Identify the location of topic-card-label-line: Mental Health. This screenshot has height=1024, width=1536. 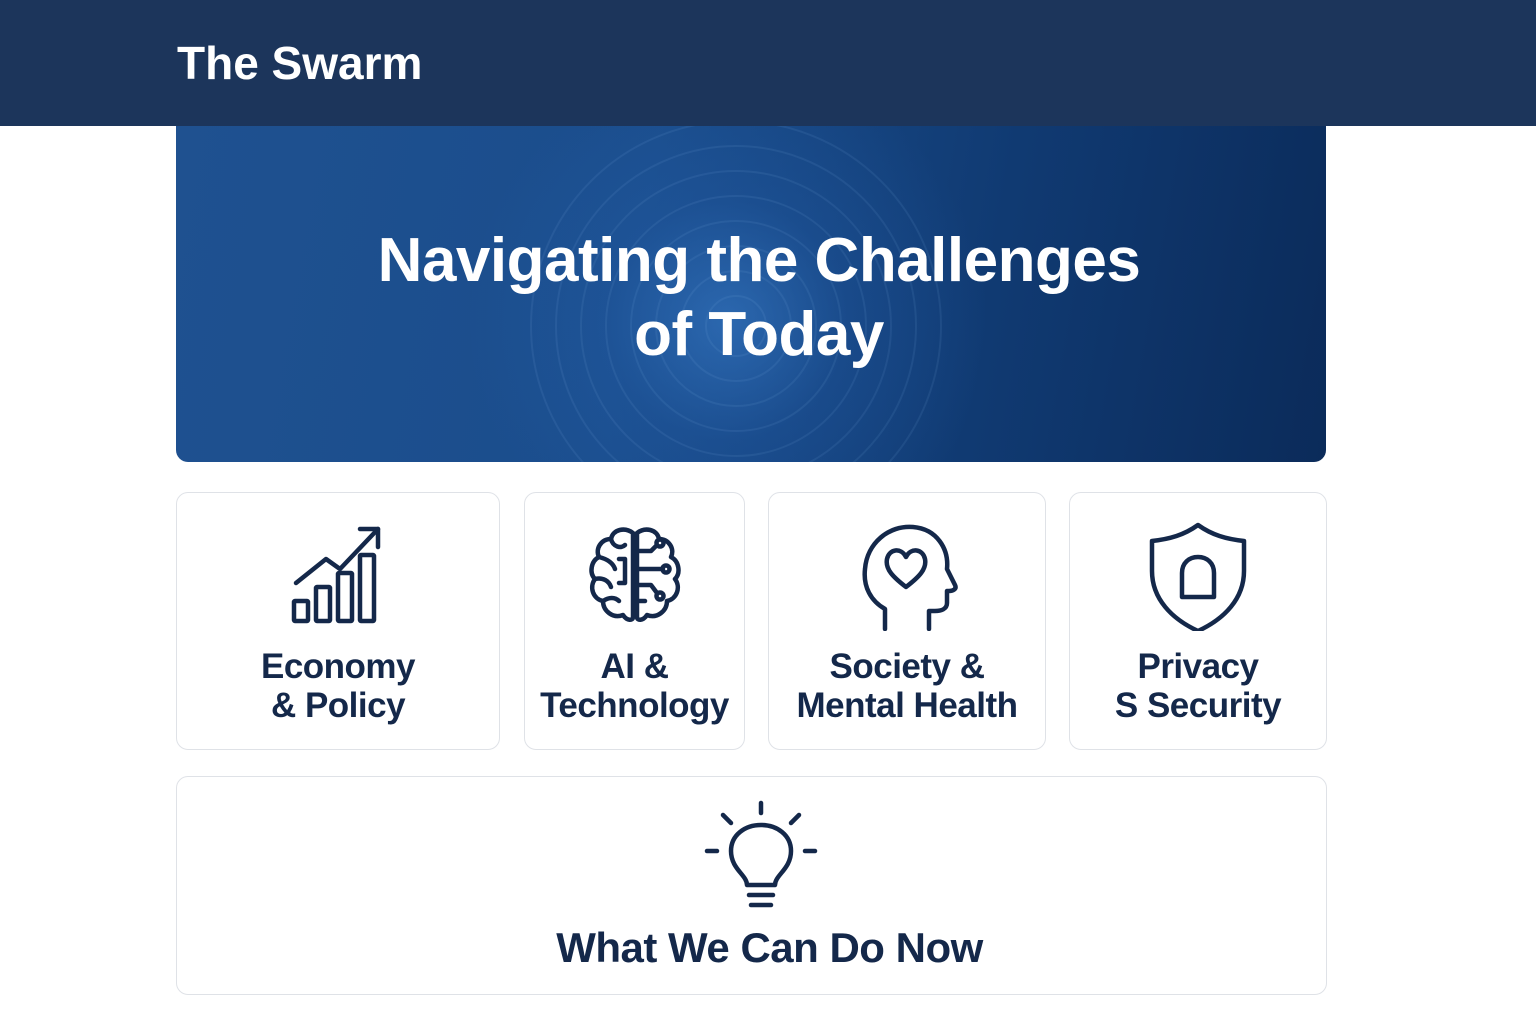
(907, 705).